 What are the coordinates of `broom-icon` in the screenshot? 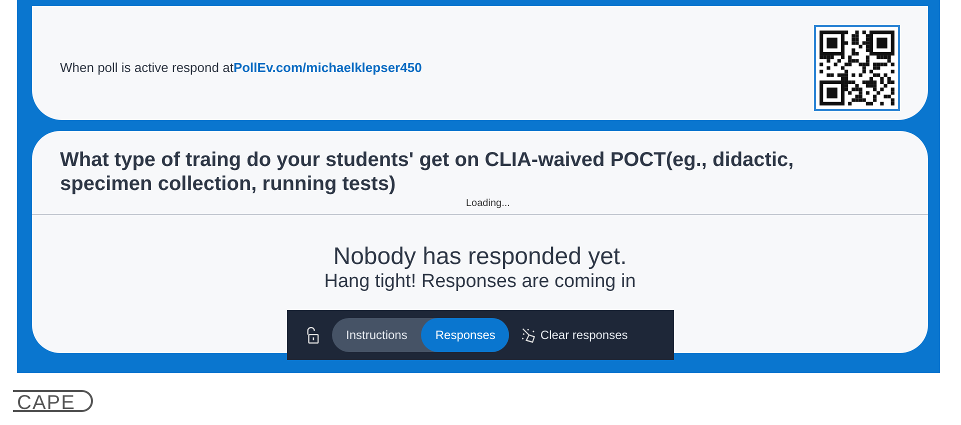 It's located at (529, 335).